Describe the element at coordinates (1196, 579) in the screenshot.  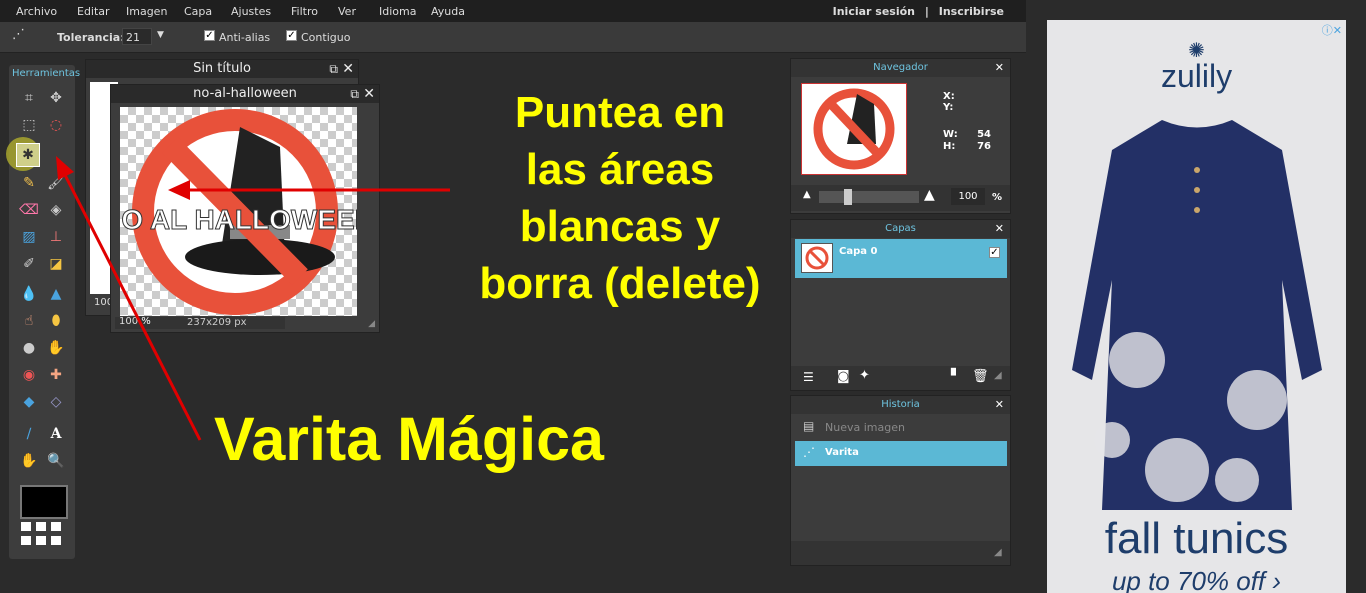
I see `ad-subline: up to 70% off ›` at that location.